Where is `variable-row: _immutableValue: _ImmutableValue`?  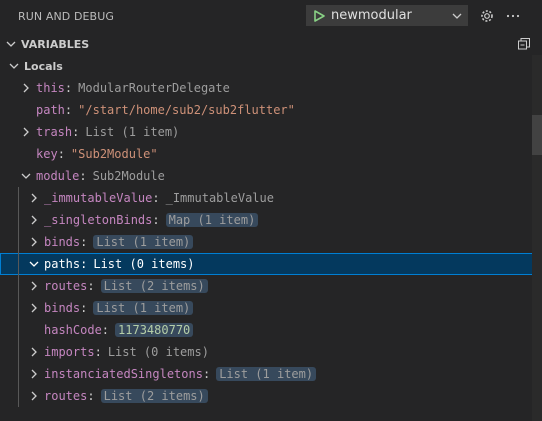
variable-row: _immutableValue: _ImmutableValue is located at coordinates (271, 198).